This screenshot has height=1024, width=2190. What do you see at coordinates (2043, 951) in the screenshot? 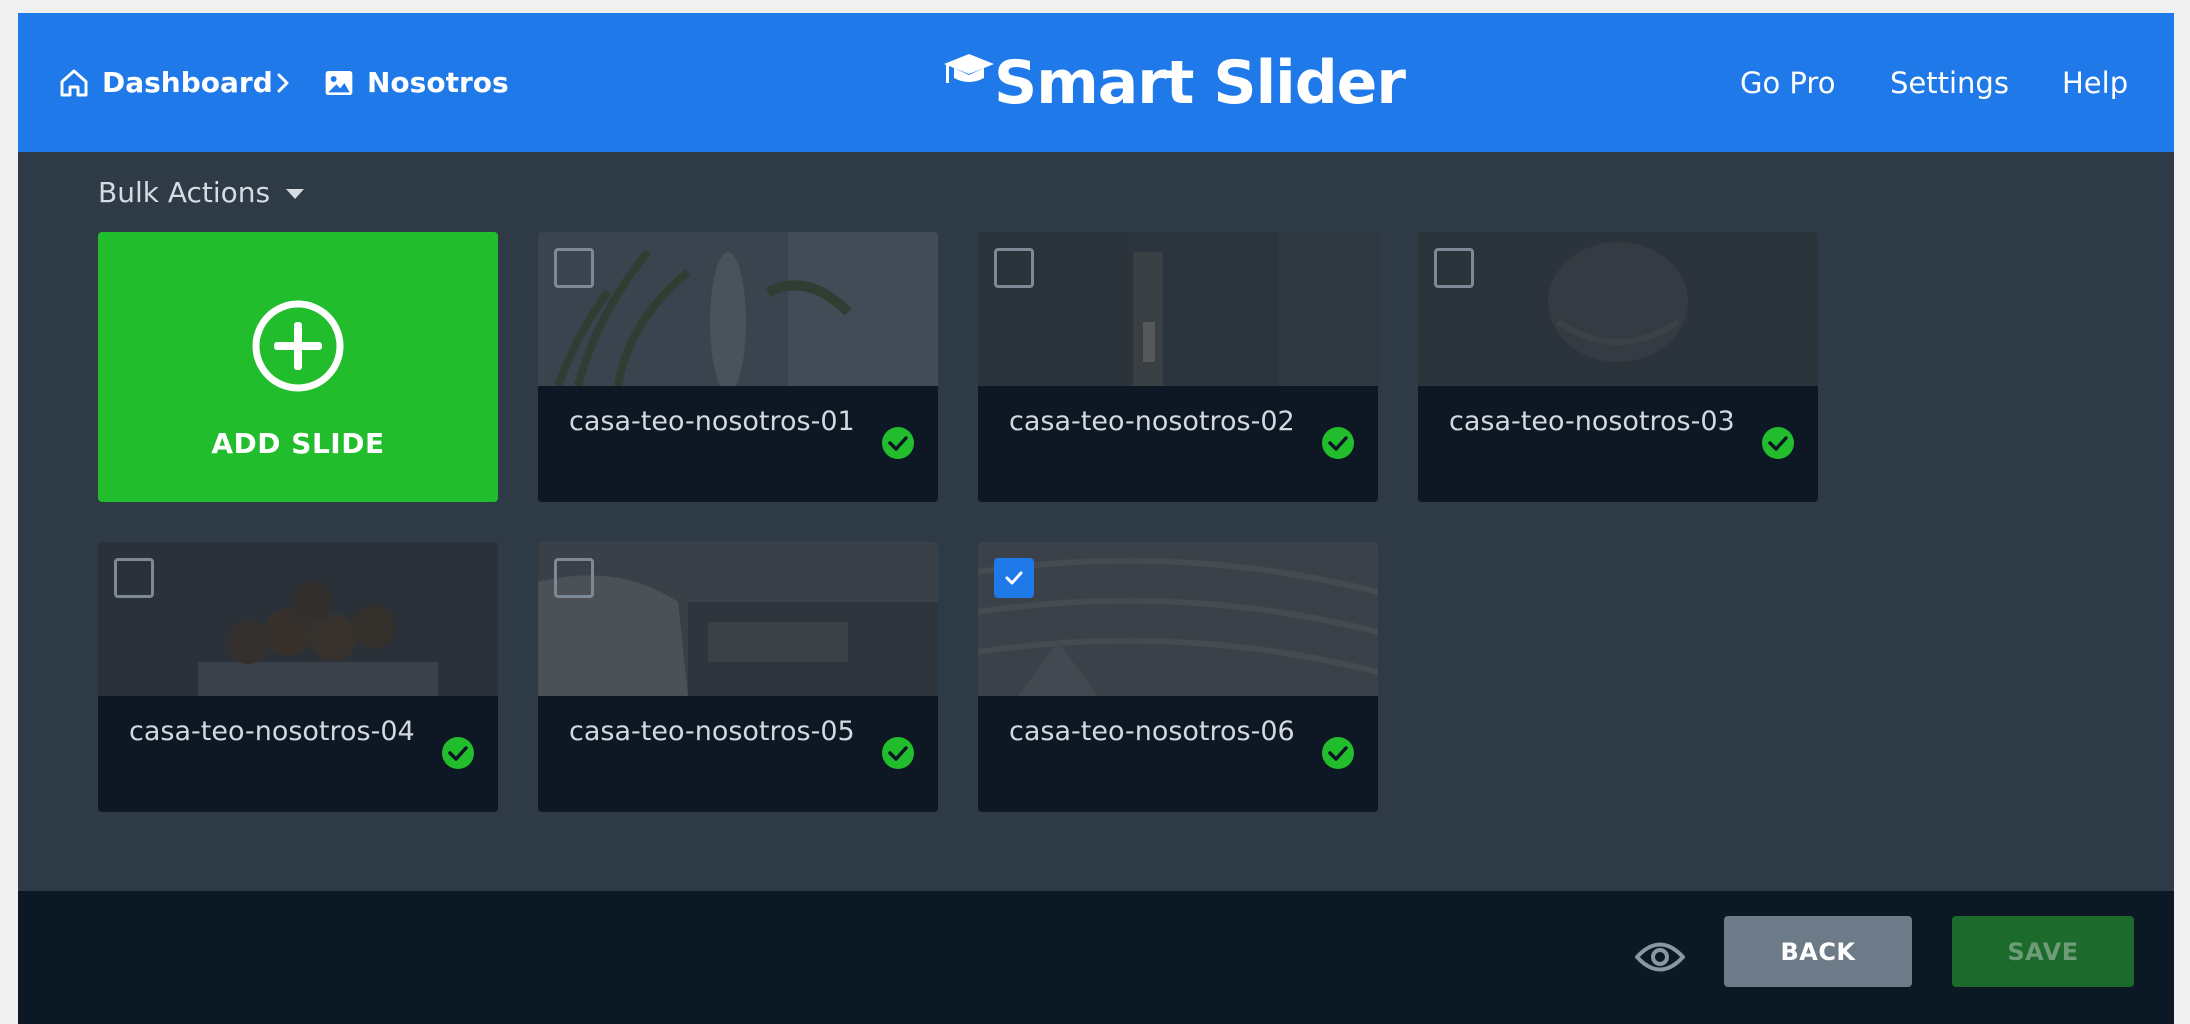
I see `save-button: SAVE` at bounding box center [2043, 951].